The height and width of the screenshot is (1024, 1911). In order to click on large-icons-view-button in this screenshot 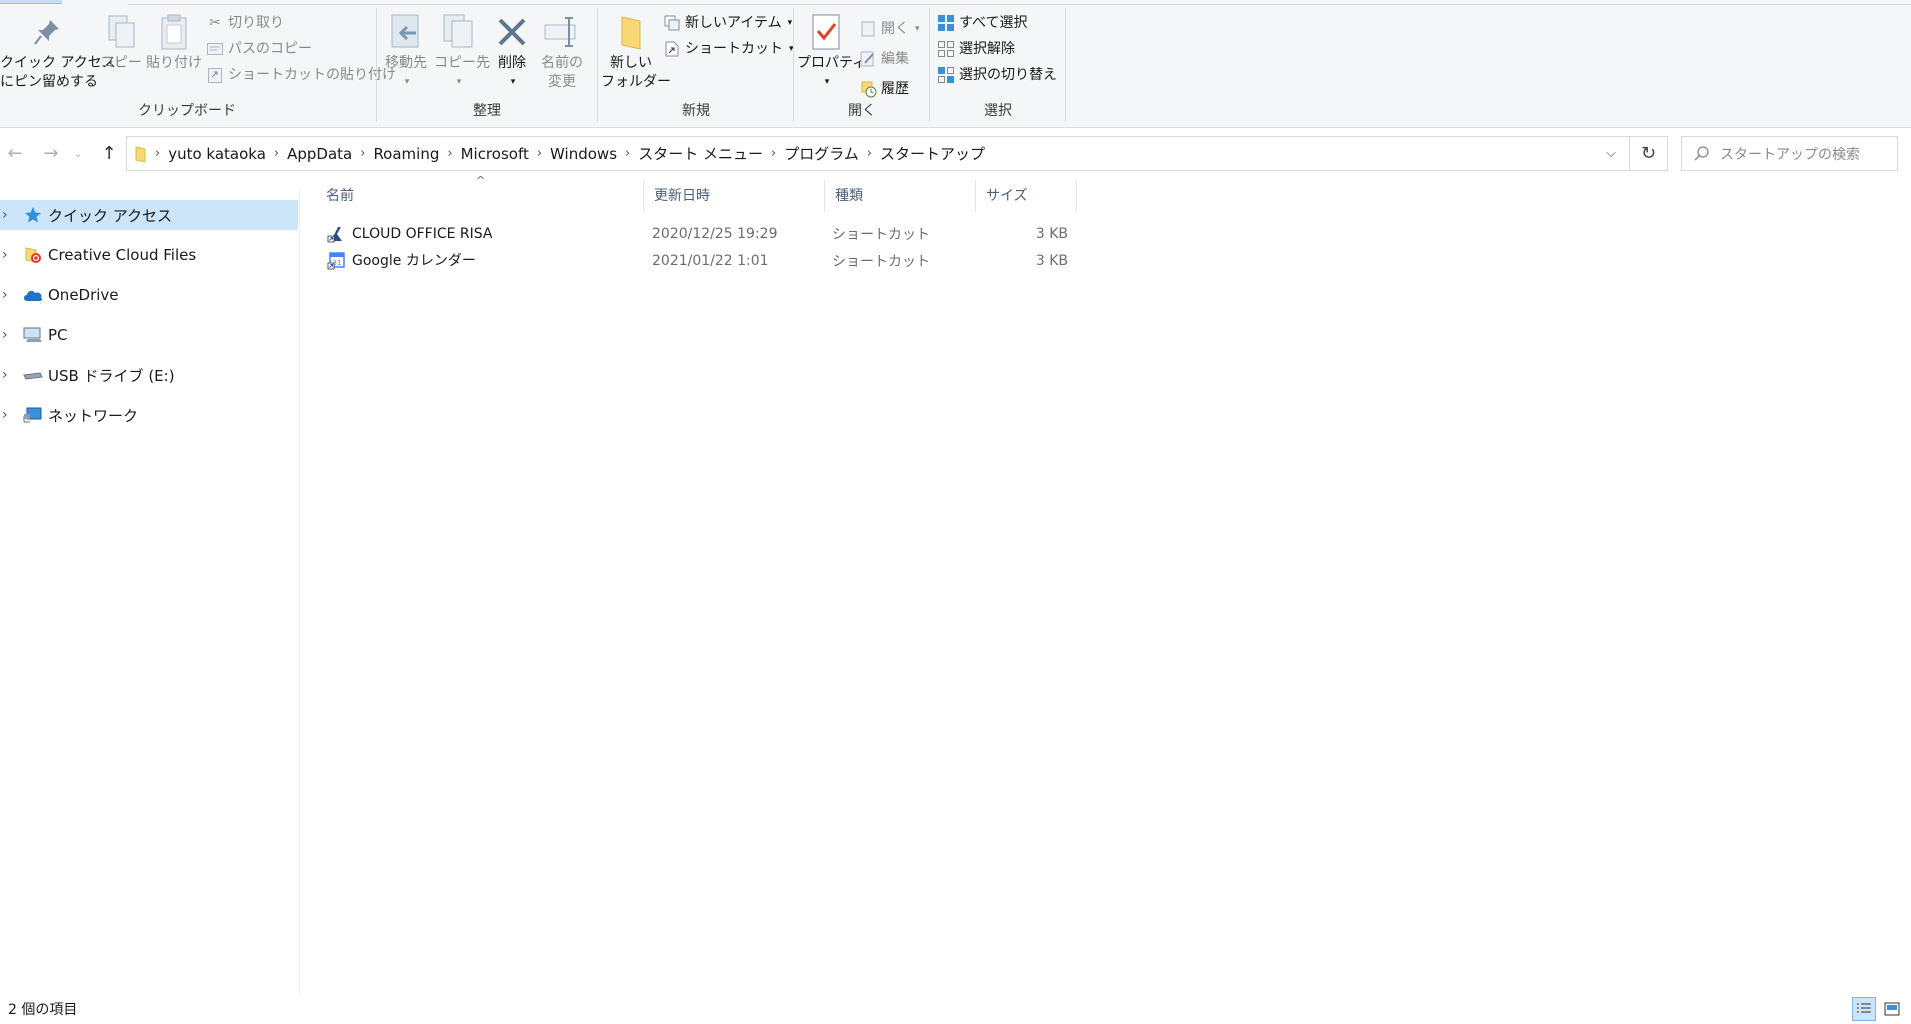, I will do `click(1892, 1009)`.